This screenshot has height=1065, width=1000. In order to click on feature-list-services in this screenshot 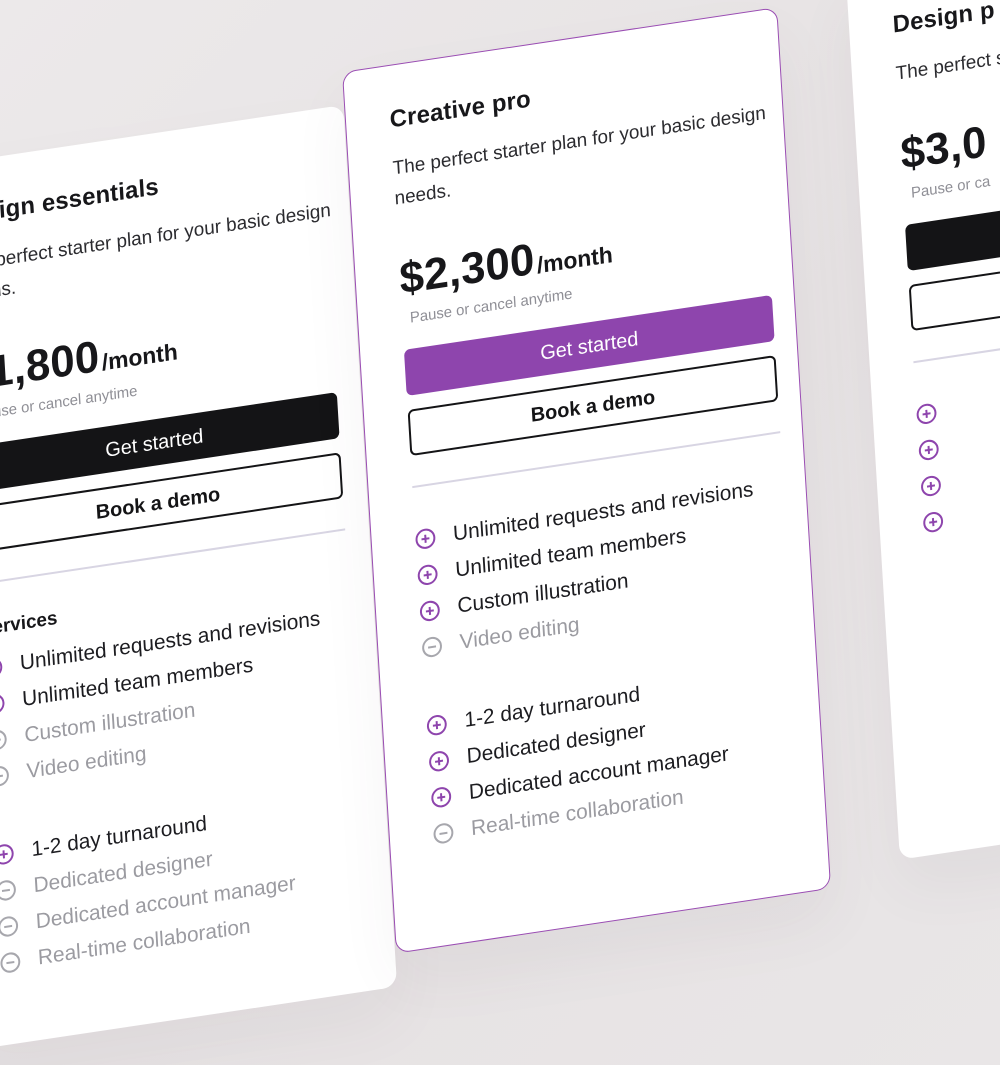, I will do `click(958, 443)`.